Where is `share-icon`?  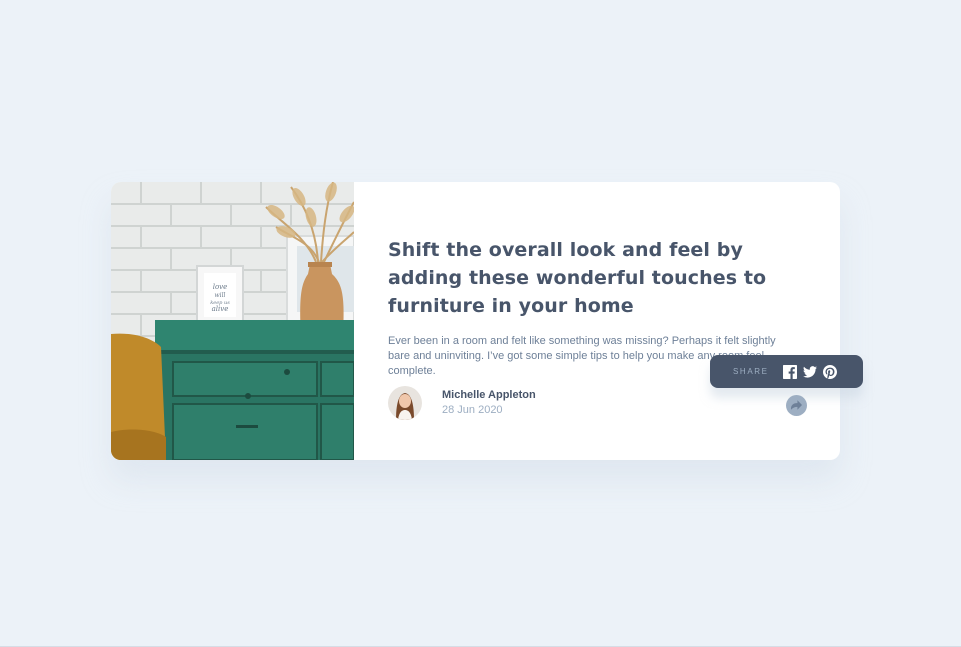
share-icon is located at coordinates (796, 406).